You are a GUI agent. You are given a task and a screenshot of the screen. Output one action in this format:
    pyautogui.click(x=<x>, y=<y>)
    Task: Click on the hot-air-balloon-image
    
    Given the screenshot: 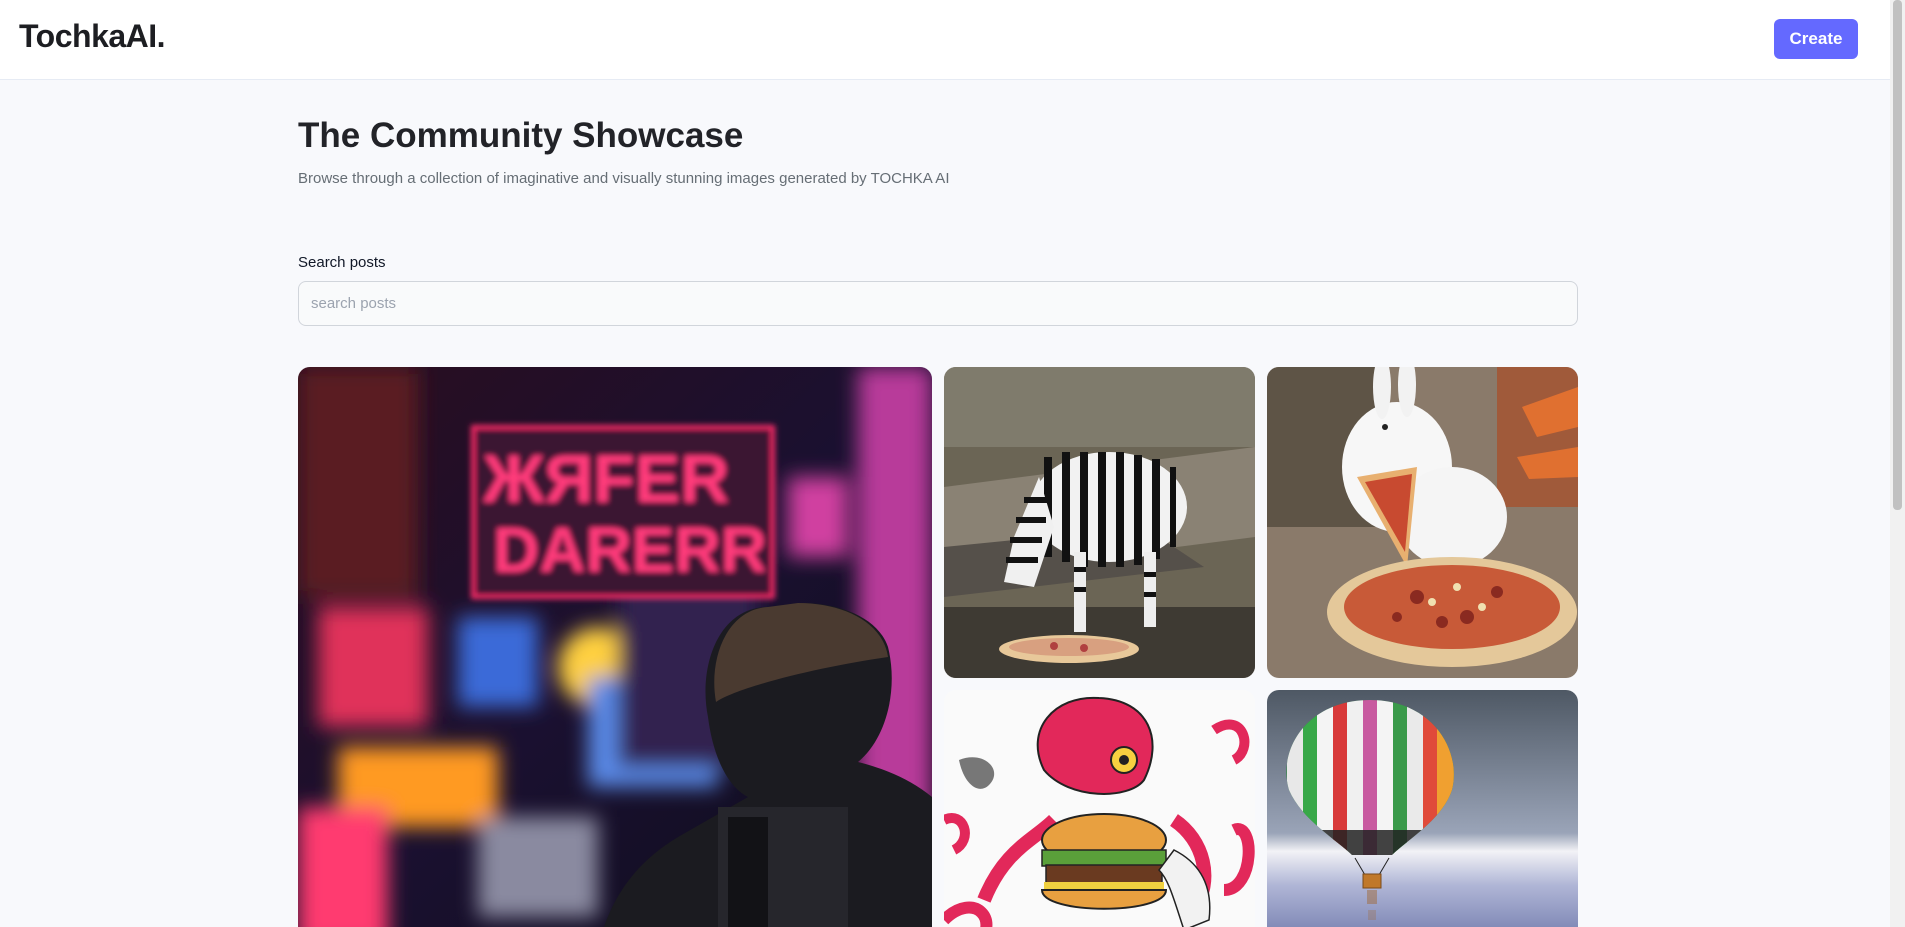 What is the action you would take?
    pyautogui.click(x=1422, y=808)
    